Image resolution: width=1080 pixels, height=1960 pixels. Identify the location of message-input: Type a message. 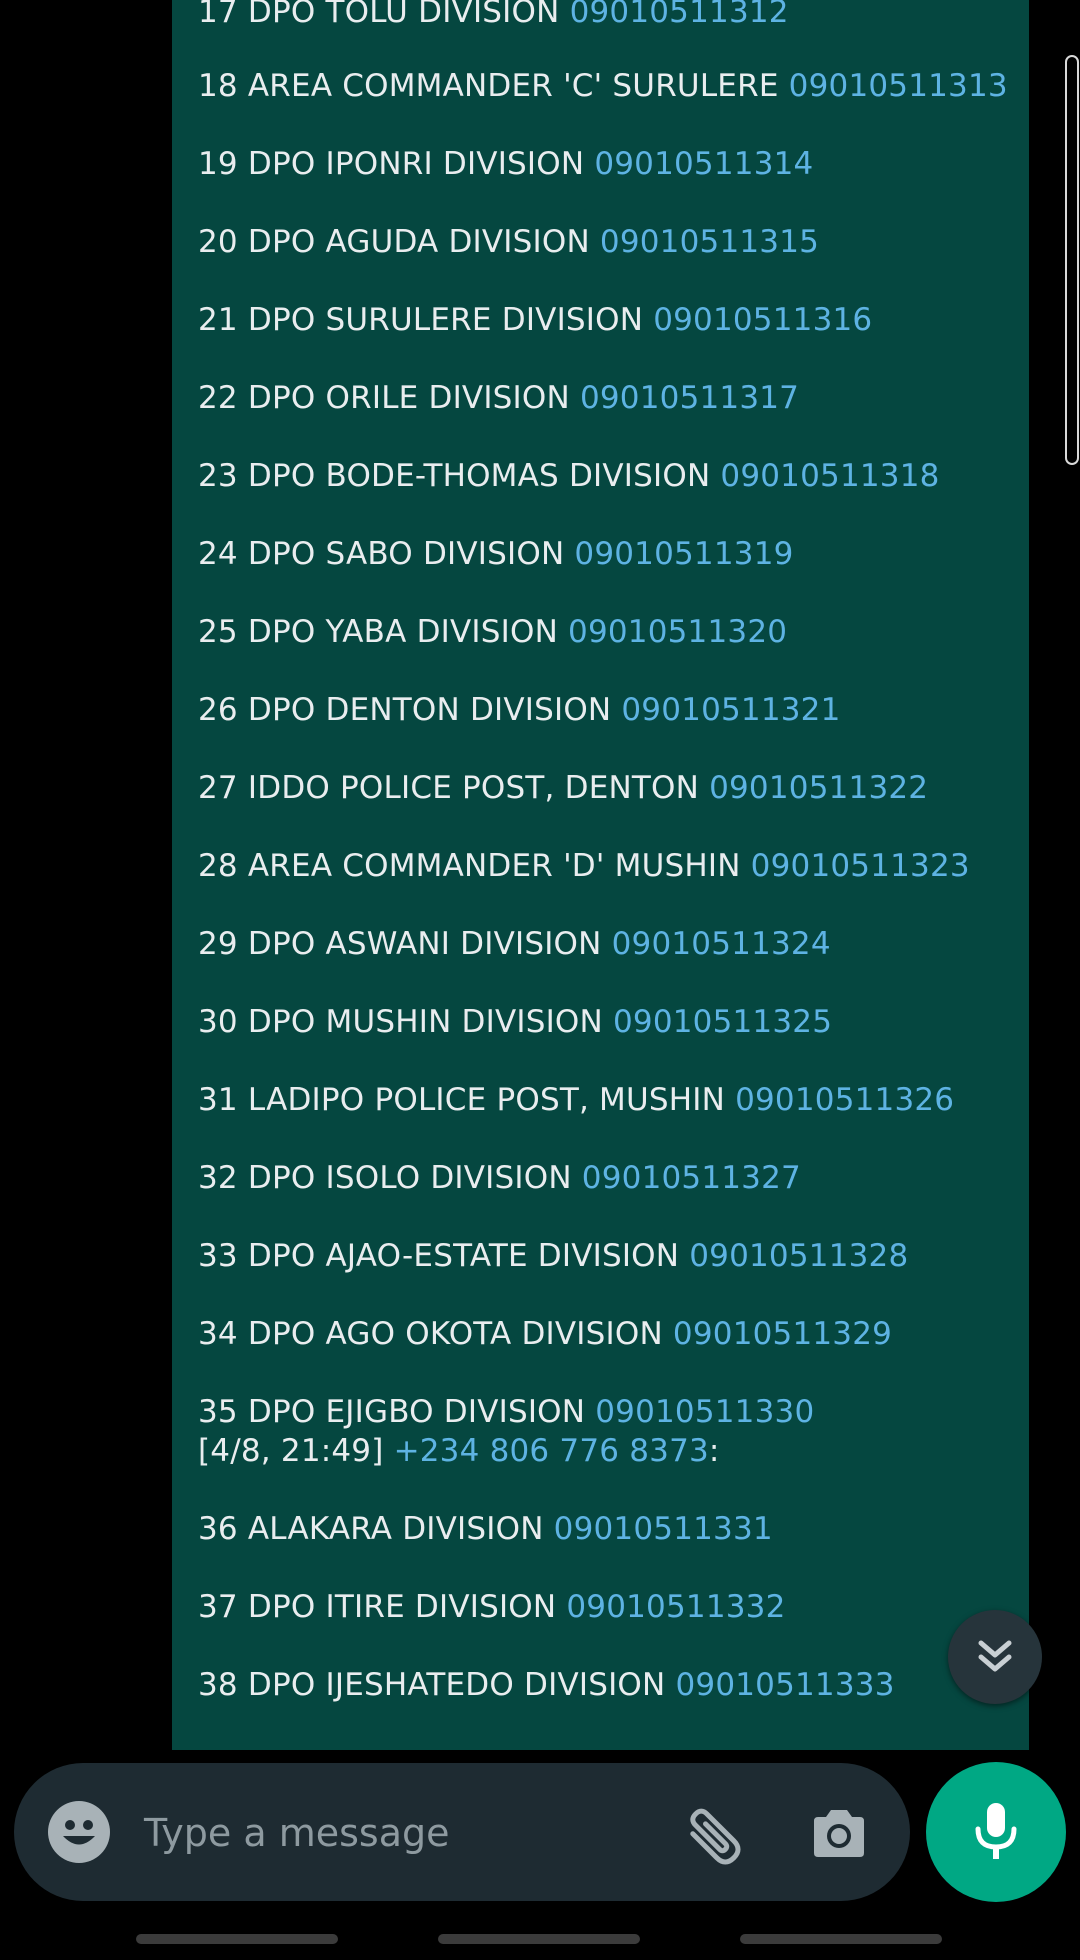
(297, 1833).